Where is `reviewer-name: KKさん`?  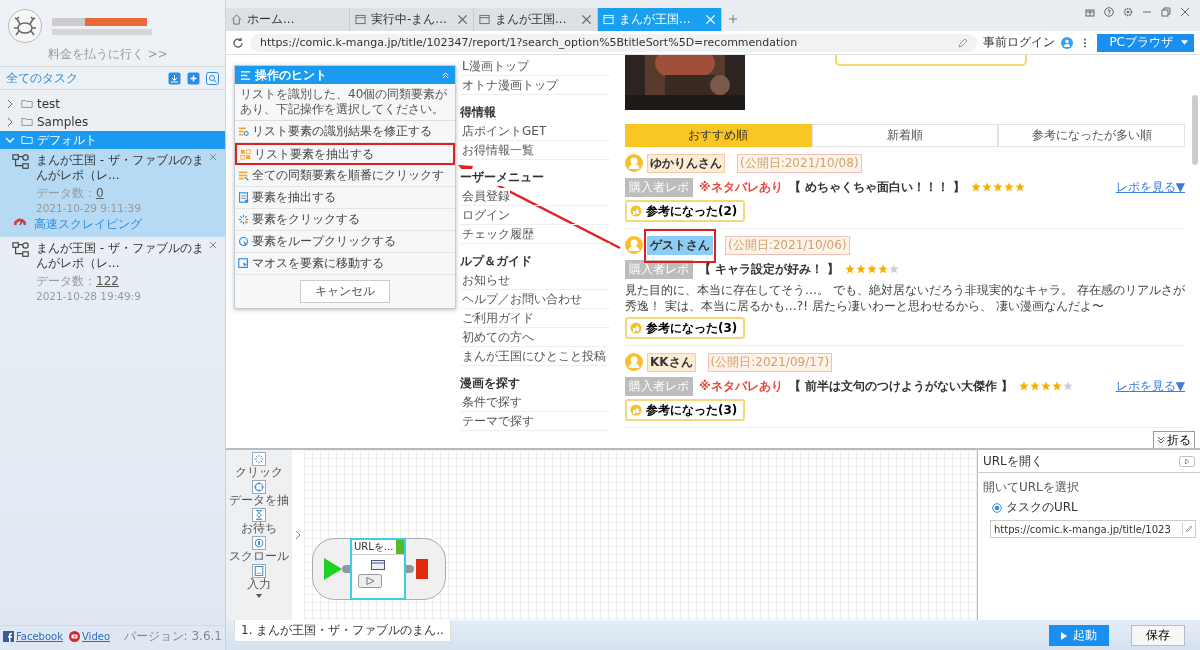
reviewer-name: KKさん is located at coordinates (671, 362).